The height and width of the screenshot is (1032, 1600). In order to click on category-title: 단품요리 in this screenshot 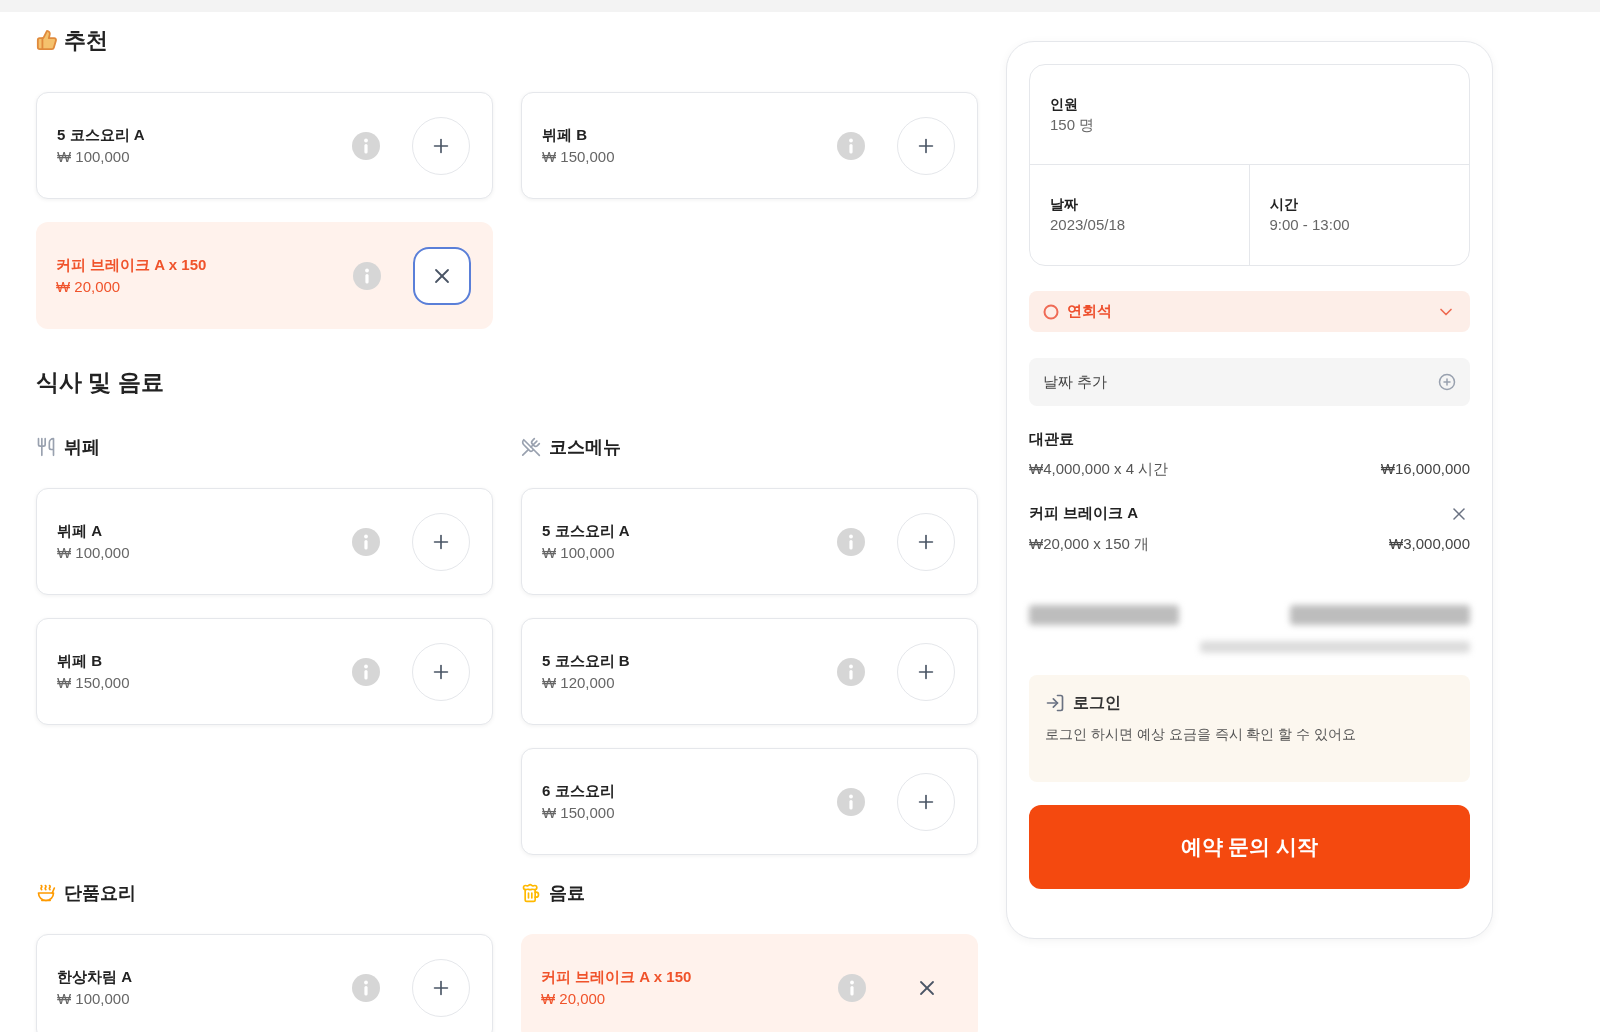, I will do `click(100, 893)`.